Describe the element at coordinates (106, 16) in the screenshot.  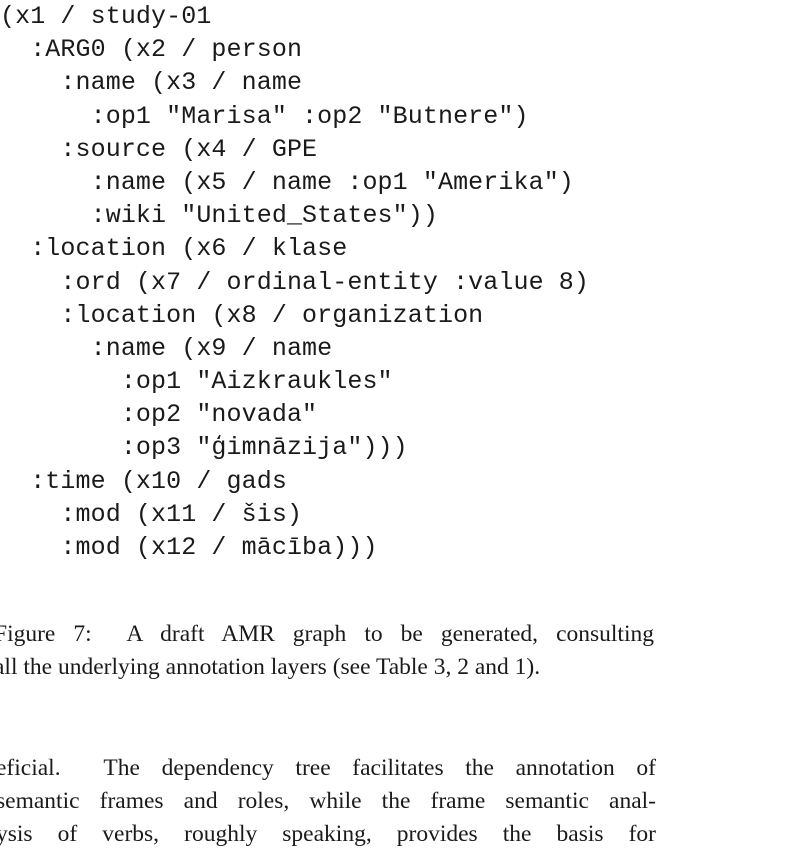
I see `amr-line: (x1 / study-01` at that location.